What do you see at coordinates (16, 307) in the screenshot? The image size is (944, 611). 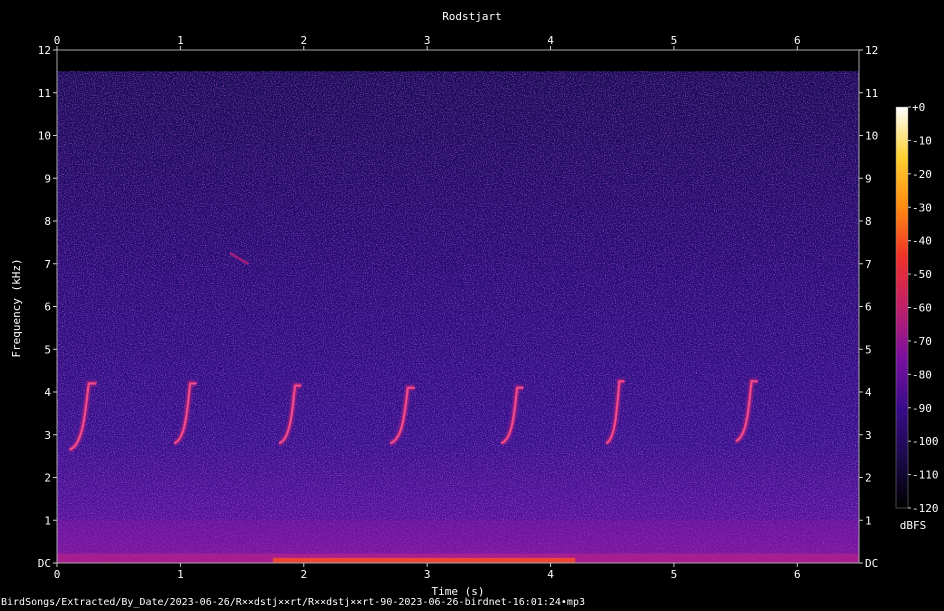 I see `y-axis-label: Frequency (kHz)` at bounding box center [16, 307].